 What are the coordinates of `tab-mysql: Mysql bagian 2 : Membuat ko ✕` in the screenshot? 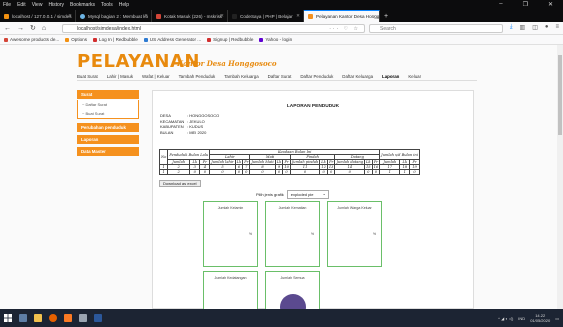 It's located at (114, 16).